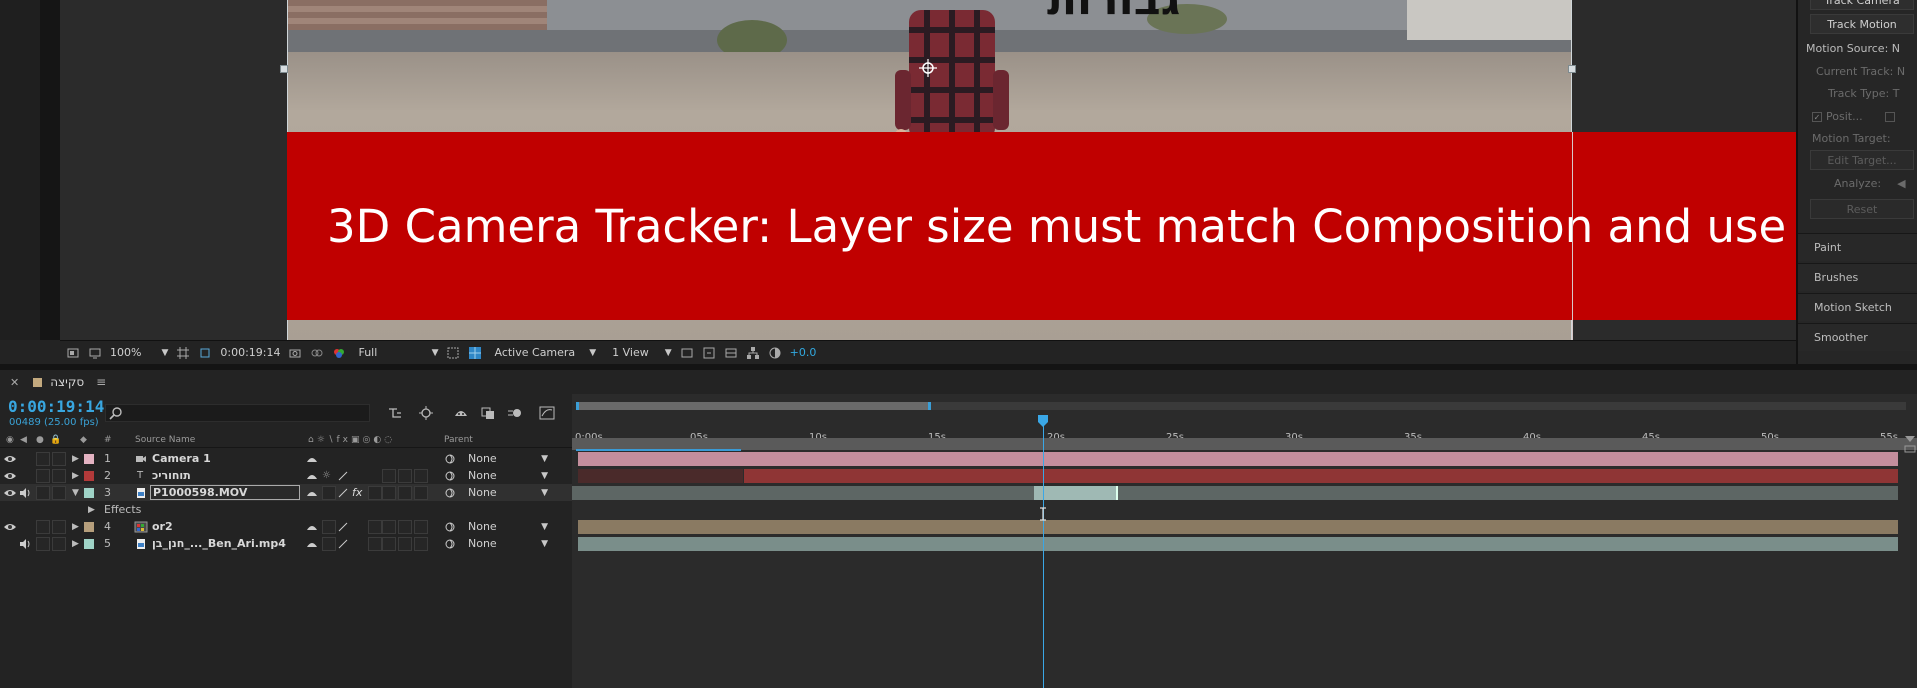 The image size is (1917, 688). I want to click on work-area-bar, so click(1241, 406).